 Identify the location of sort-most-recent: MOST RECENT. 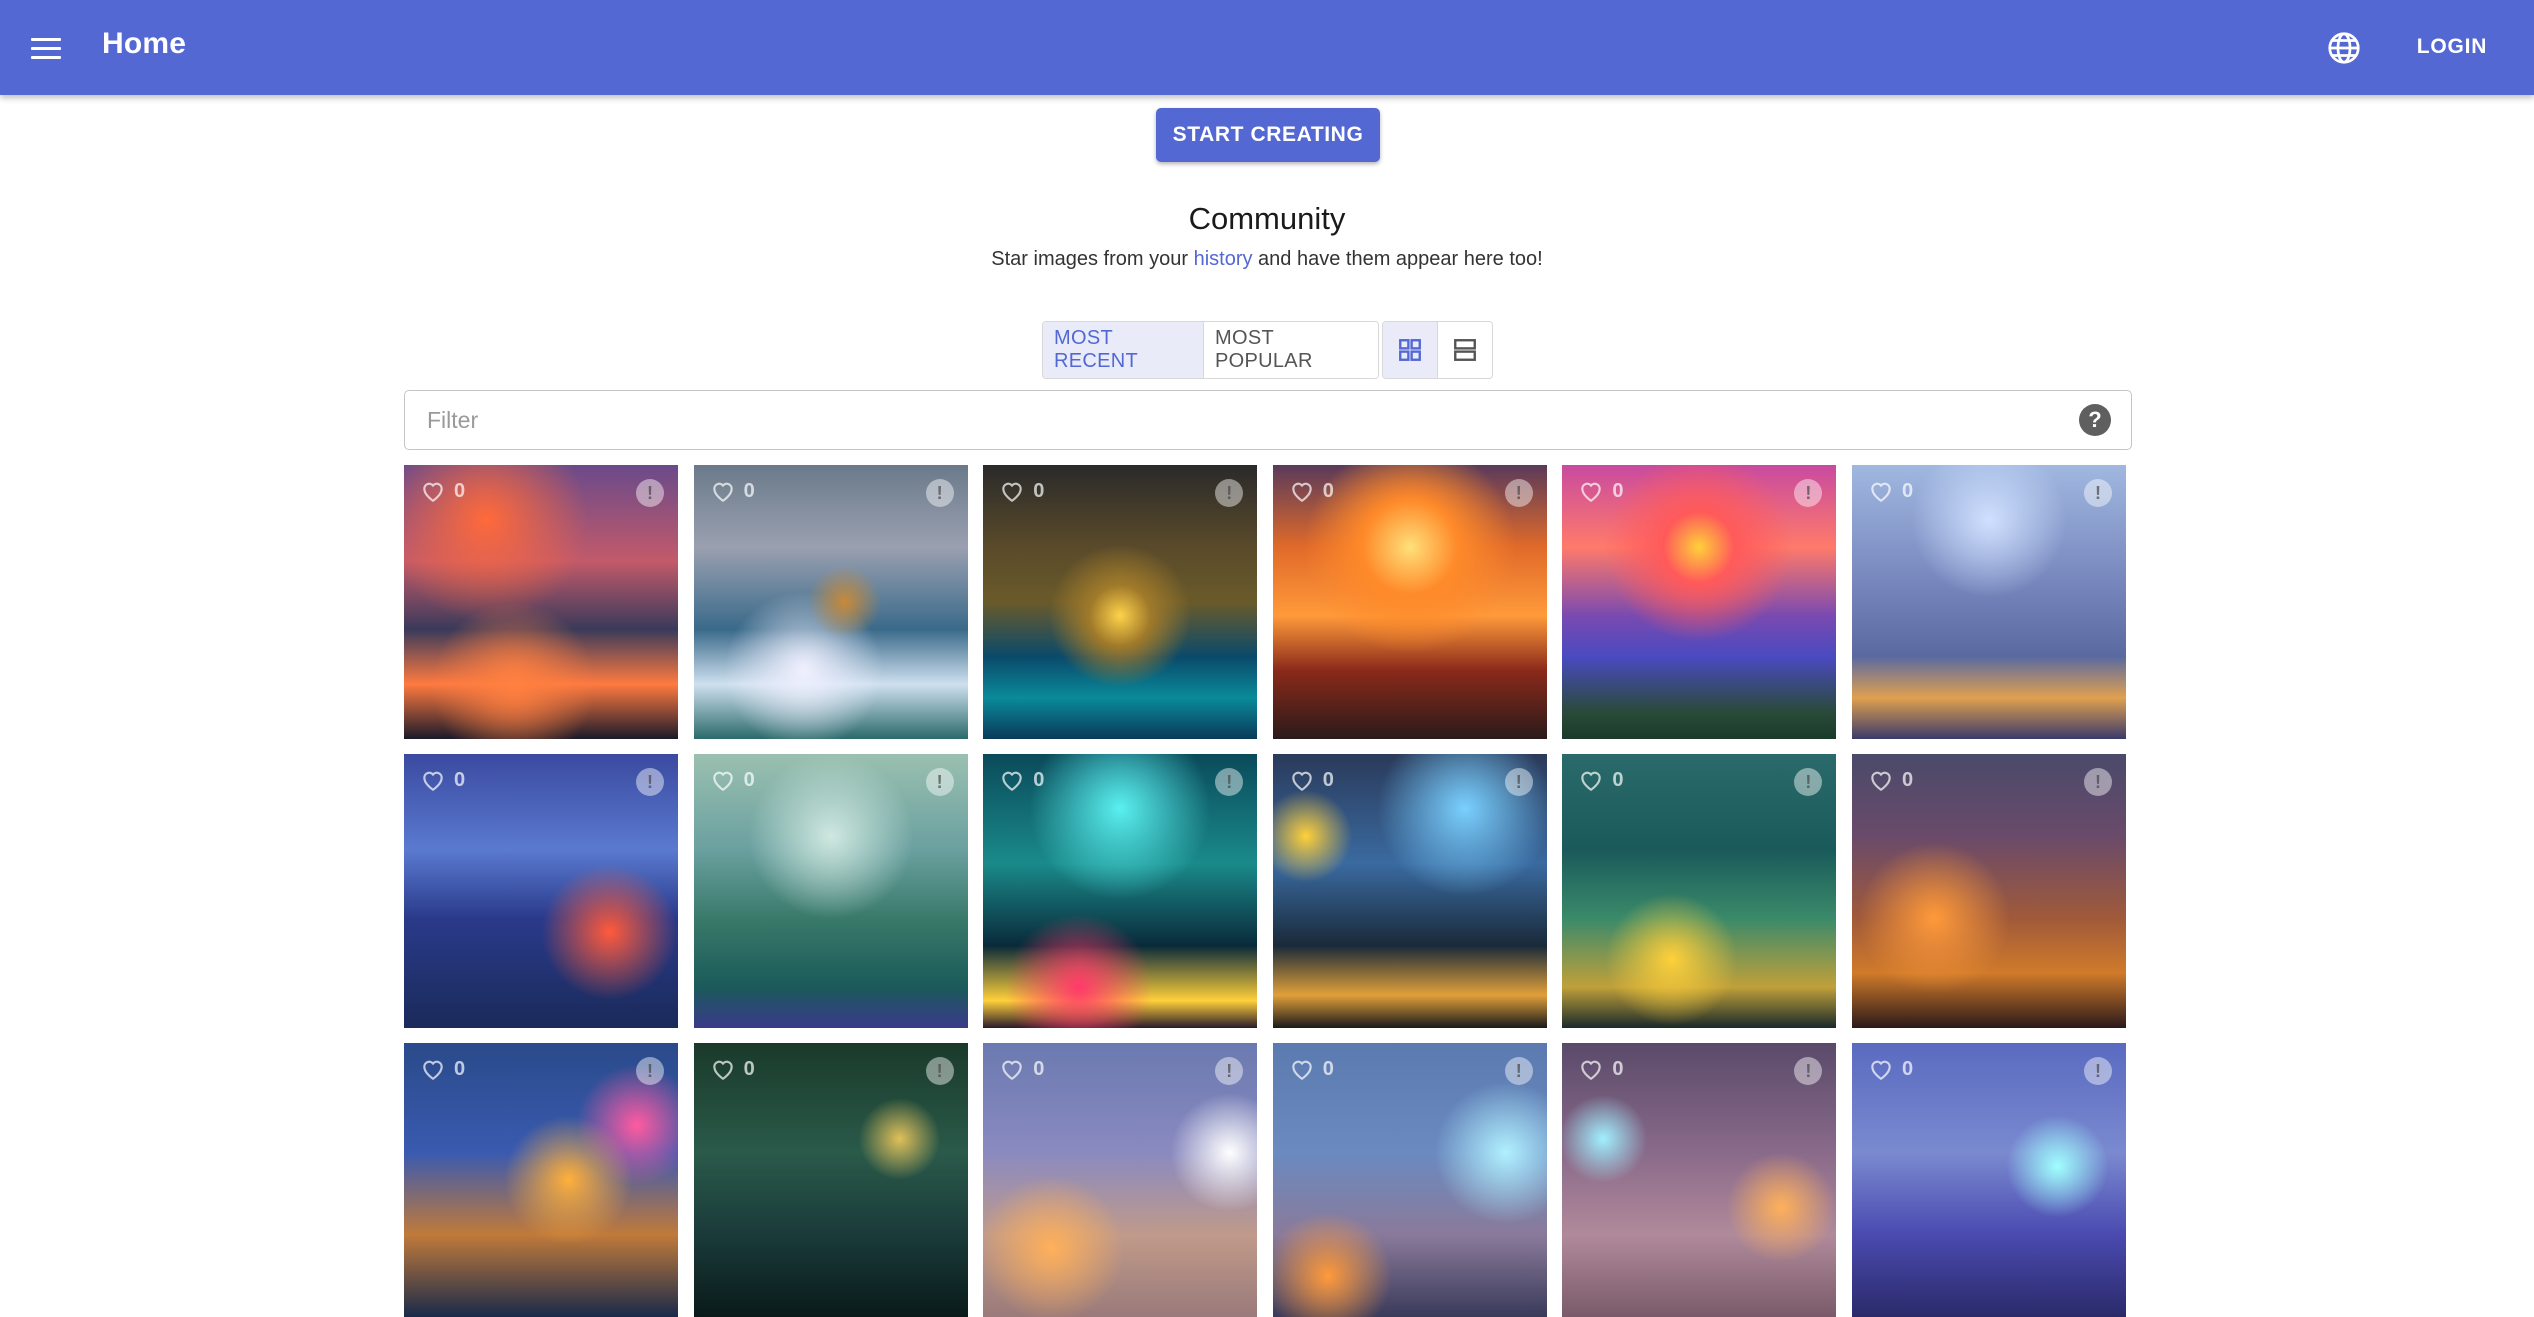
(1123, 350).